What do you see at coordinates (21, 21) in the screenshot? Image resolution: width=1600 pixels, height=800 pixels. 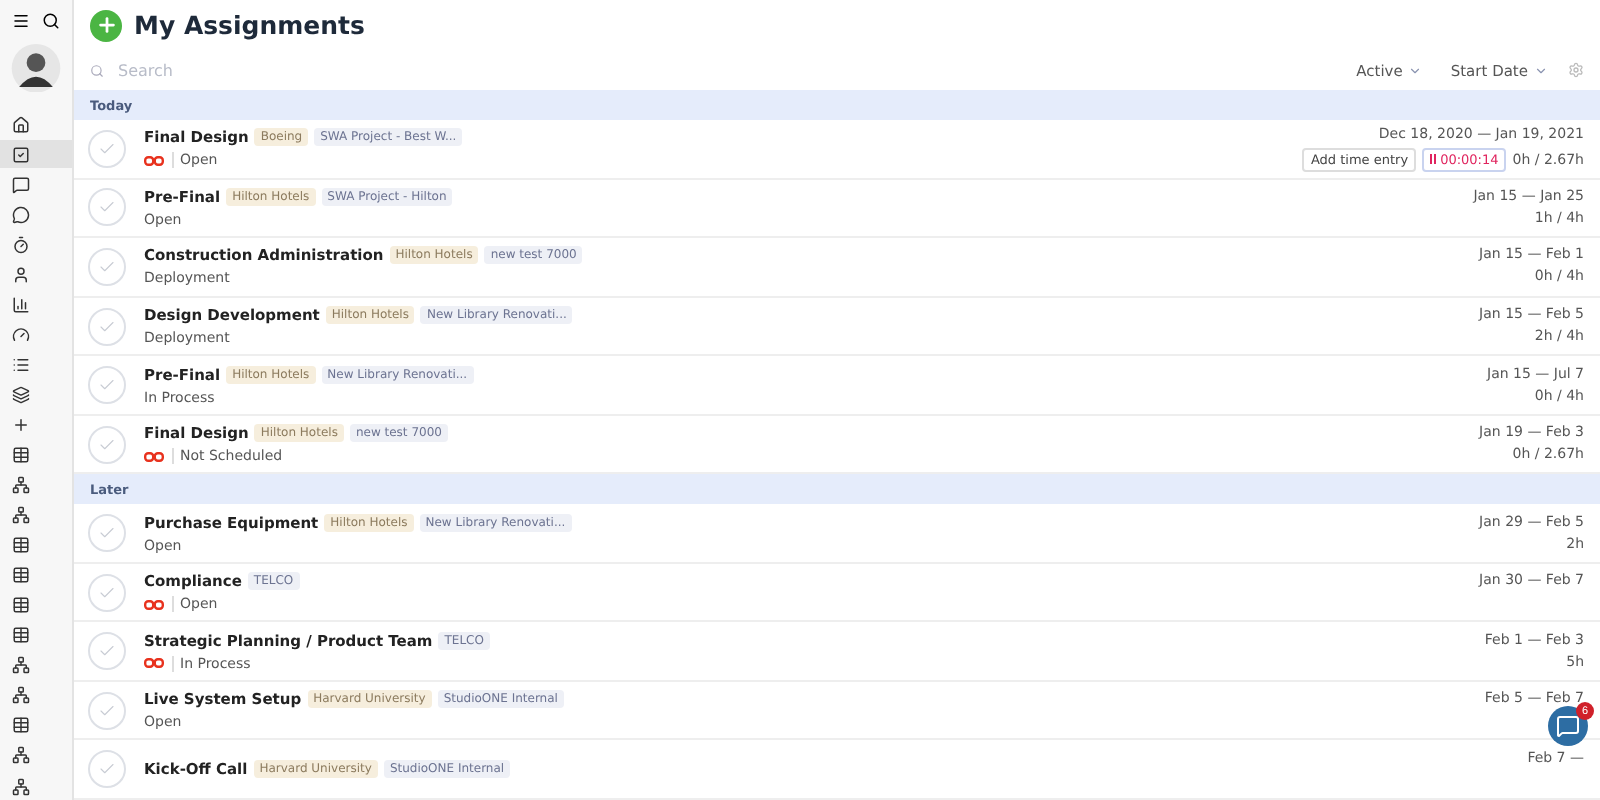 I see `menu-icon` at bounding box center [21, 21].